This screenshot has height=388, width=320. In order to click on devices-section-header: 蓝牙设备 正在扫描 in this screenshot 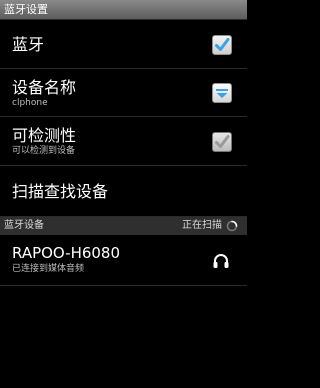, I will do `click(123, 226)`.